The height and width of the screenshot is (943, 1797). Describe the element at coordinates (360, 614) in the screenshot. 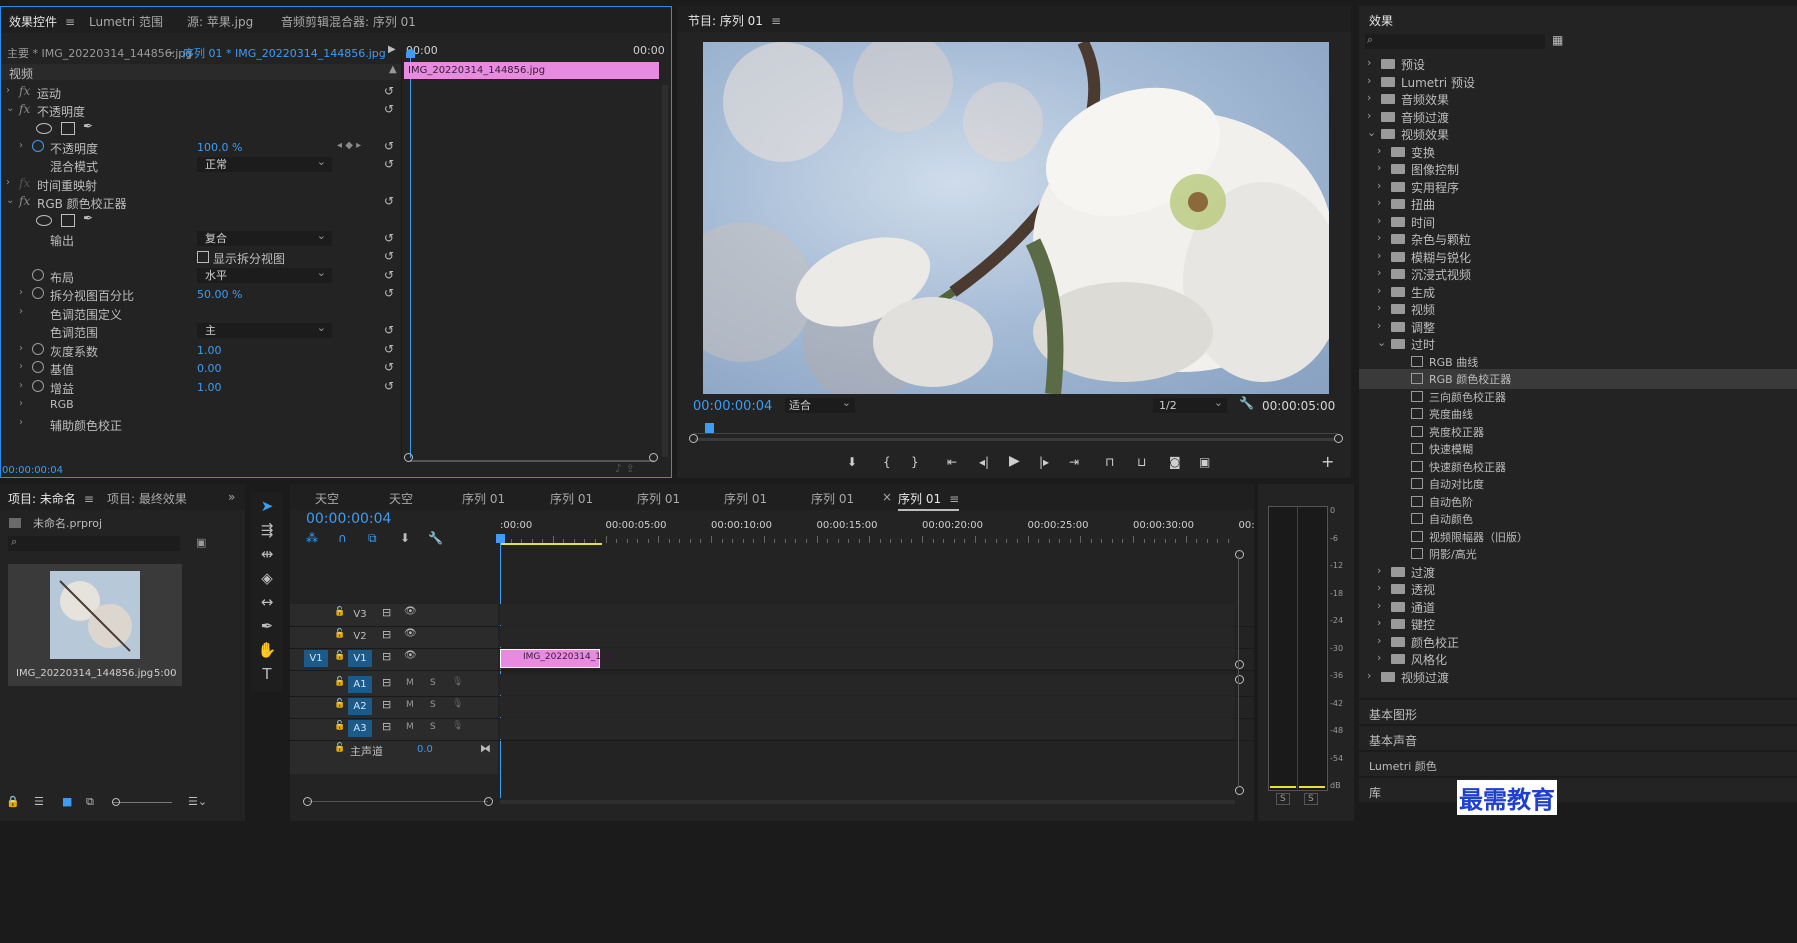

I see `track-name: V3` at that location.